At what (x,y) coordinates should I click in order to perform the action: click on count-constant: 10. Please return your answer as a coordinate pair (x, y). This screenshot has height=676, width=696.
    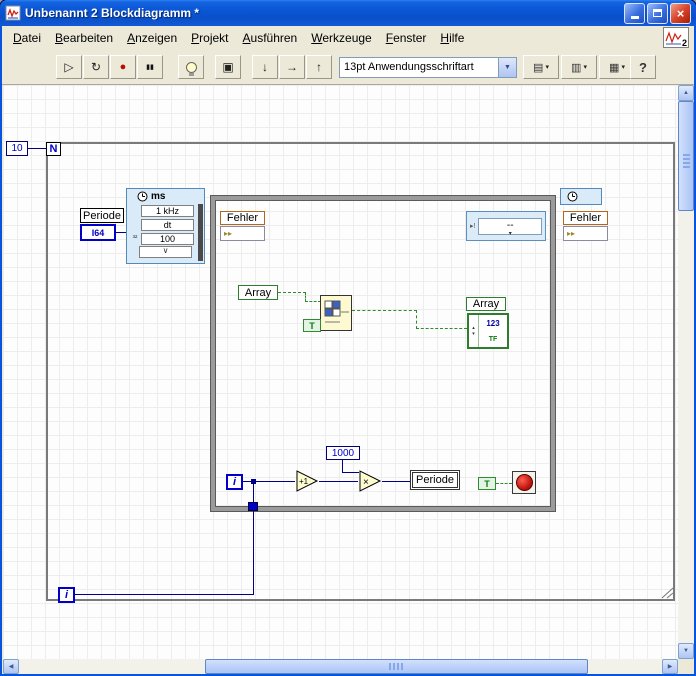
    Looking at the image, I should click on (17, 148).